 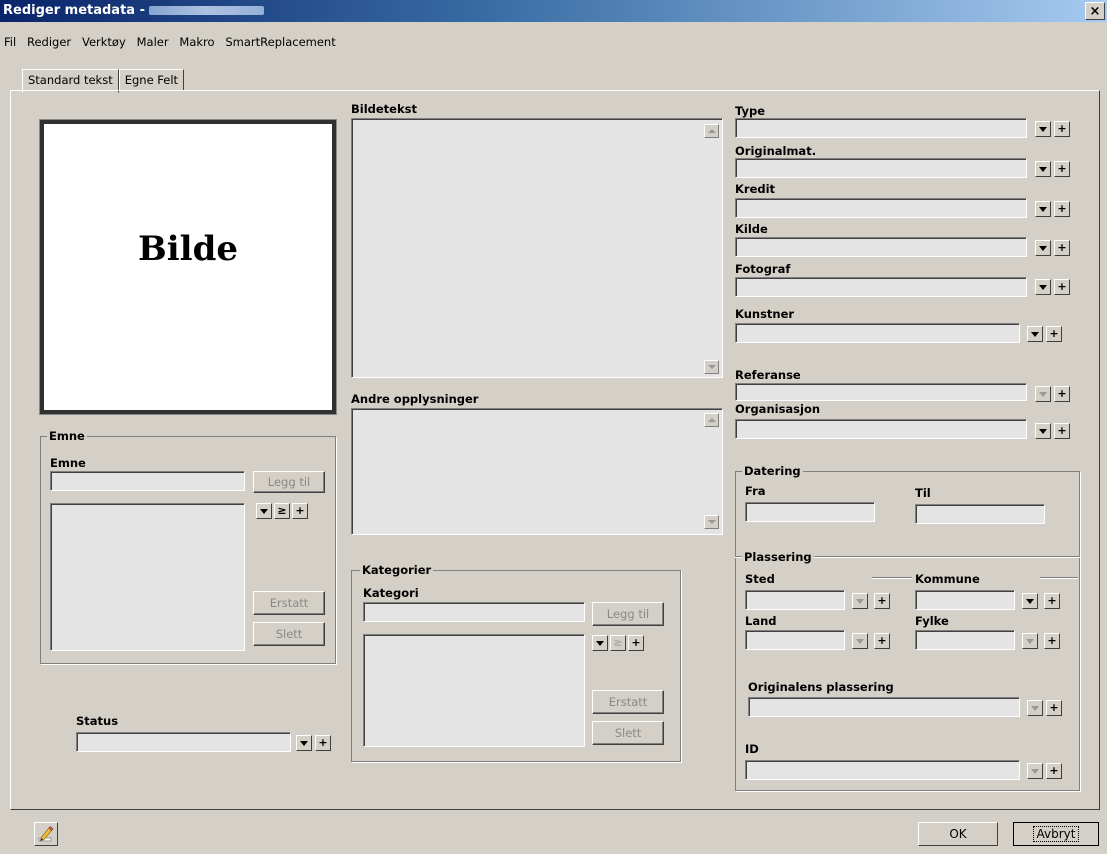 What do you see at coordinates (628, 702) in the screenshot?
I see `kategori-replace-button: Erstatt` at bounding box center [628, 702].